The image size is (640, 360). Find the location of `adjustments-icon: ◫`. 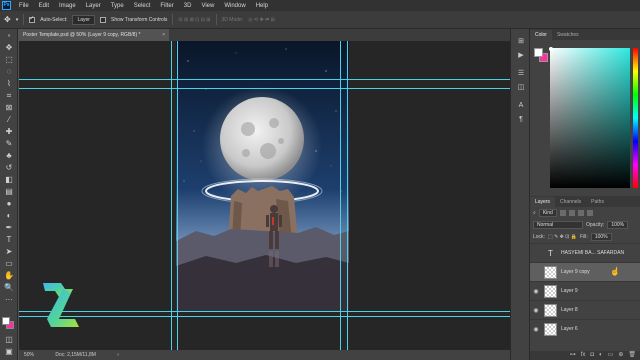

adjustments-icon: ◫ is located at coordinates (521, 88).